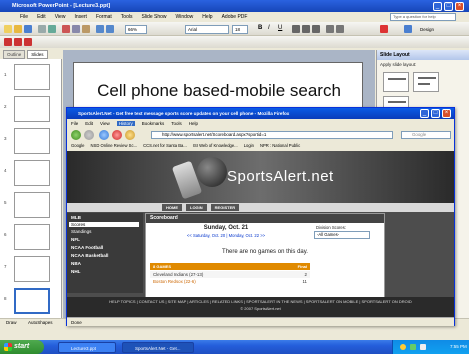  I want to click on font-select: Arial, so click(207, 29).